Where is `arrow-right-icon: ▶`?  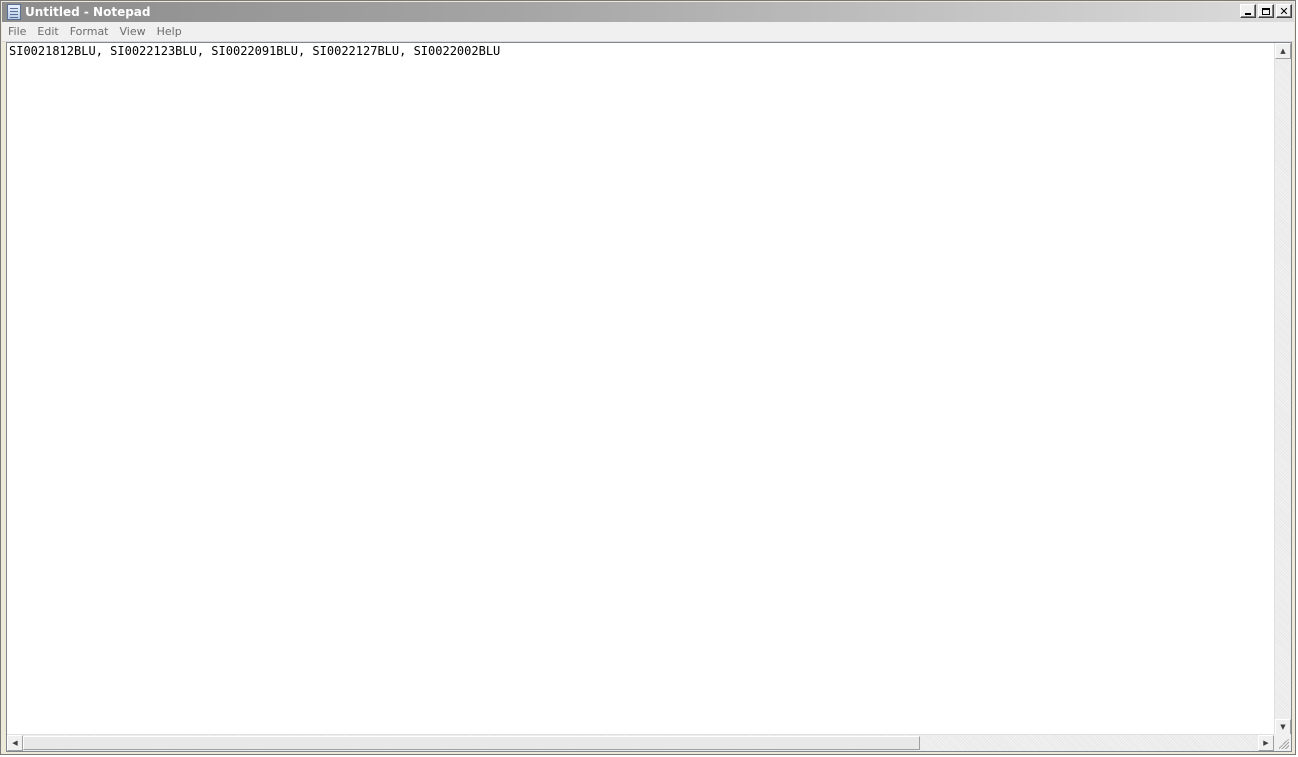
arrow-right-icon: ▶ is located at coordinates (1266, 743).